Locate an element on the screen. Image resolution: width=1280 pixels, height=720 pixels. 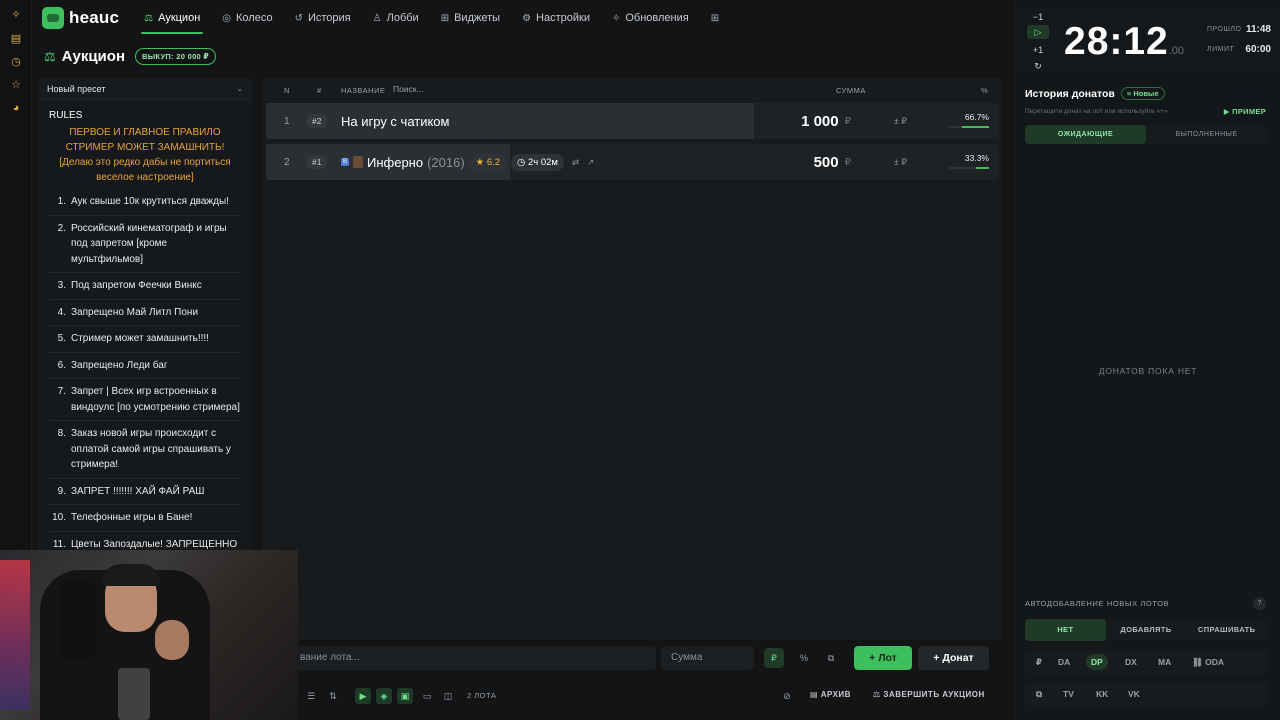
star-icon: ☆ is located at coordinates (16, 85).